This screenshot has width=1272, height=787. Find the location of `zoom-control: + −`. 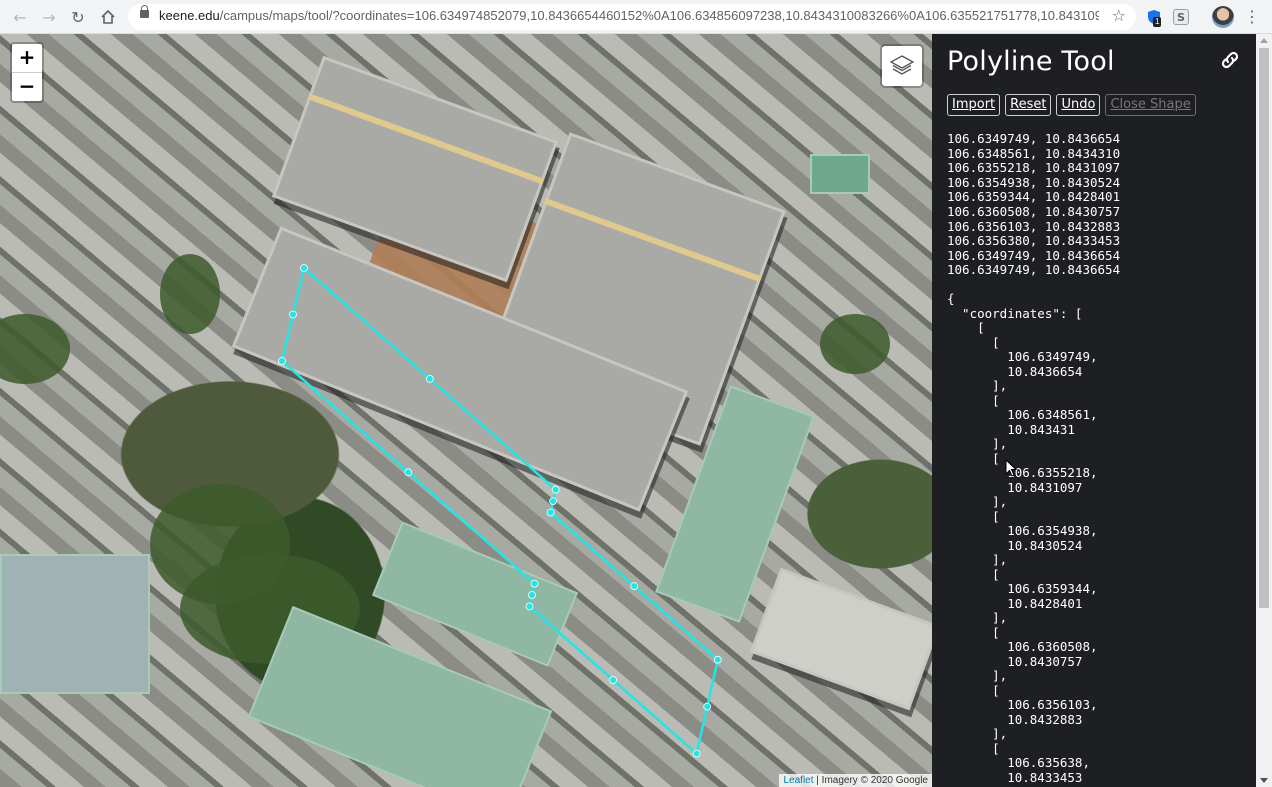

zoom-control: + − is located at coordinates (27, 72).